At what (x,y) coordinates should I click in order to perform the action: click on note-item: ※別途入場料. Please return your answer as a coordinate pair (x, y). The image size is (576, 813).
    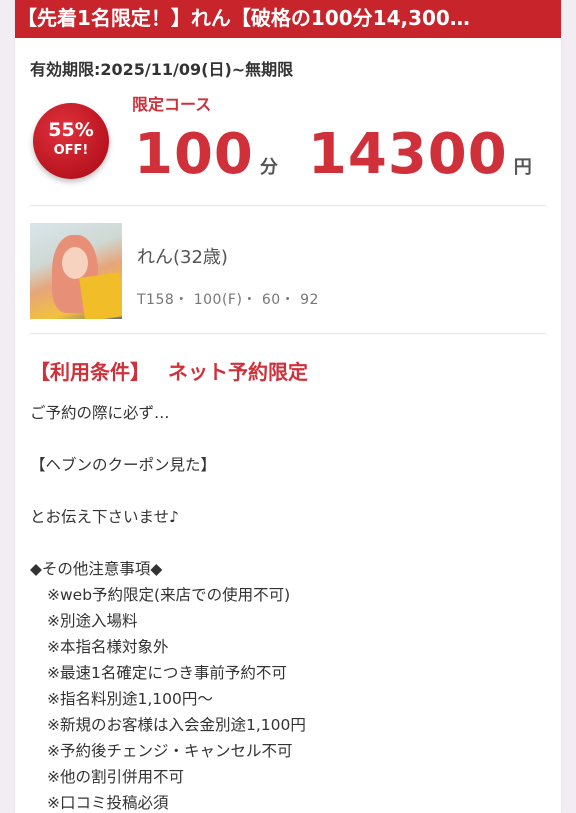
    Looking at the image, I should click on (92, 621).